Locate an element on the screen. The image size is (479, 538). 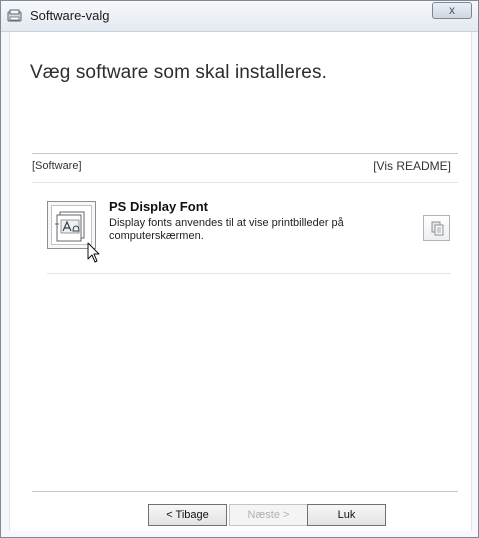
copy-icon is located at coordinates (437, 228).